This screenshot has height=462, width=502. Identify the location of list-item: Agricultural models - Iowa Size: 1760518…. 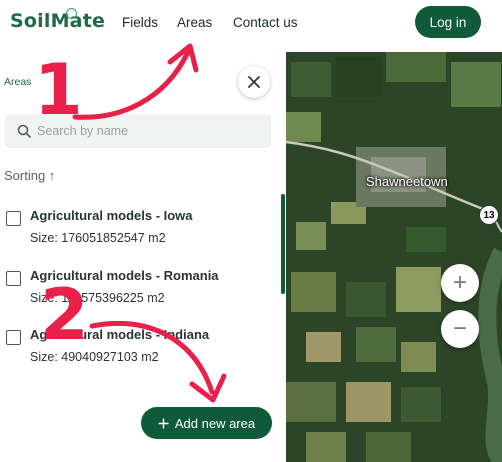
(140, 231).